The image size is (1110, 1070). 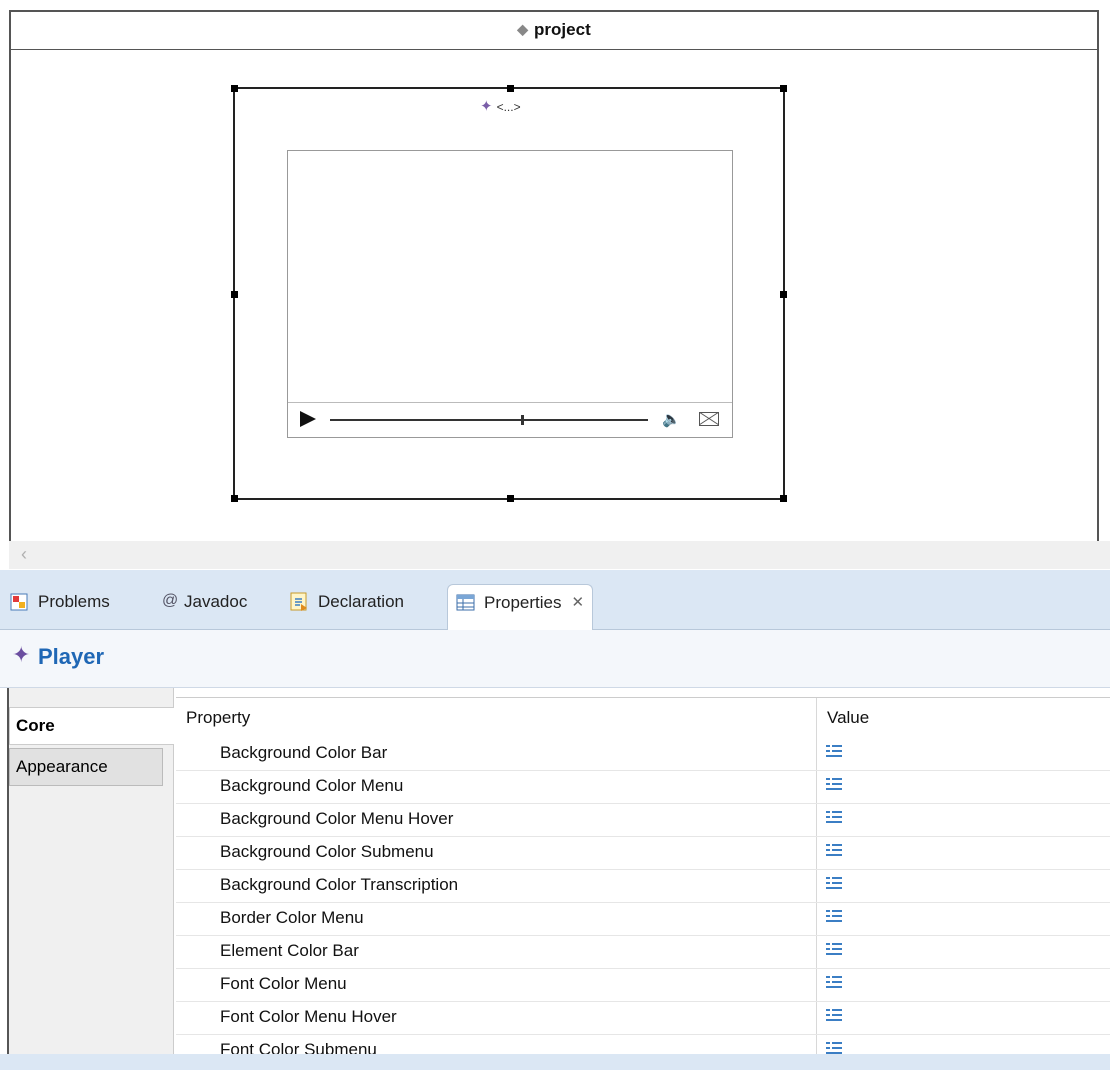 I want to click on resize-handle-se, so click(x=783, y=498).